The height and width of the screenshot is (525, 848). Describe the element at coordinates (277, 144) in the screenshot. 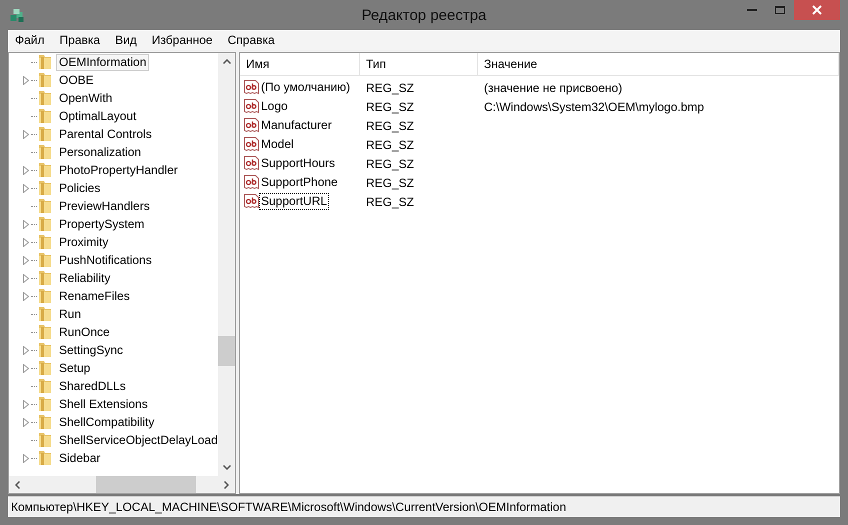

I see `value-name: Model` at that location.